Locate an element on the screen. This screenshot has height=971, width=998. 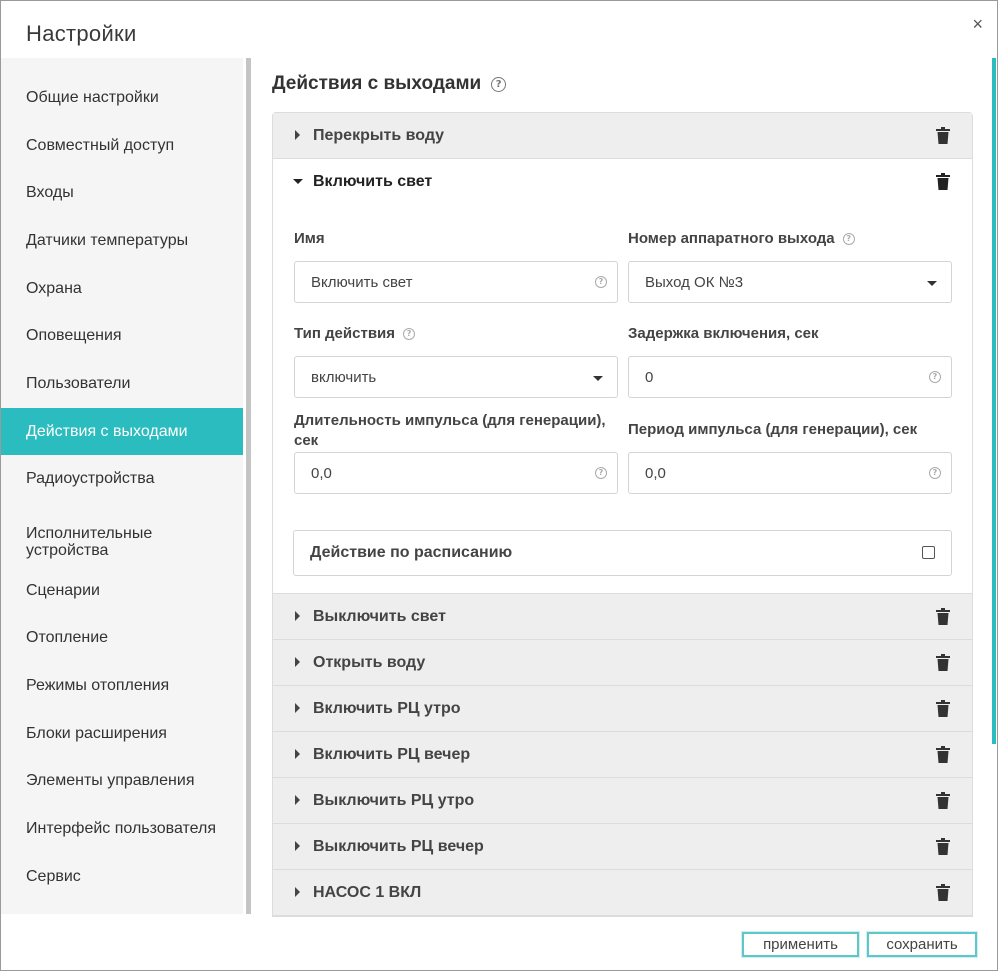
close-icon: × is located at coordinates (977, 24).